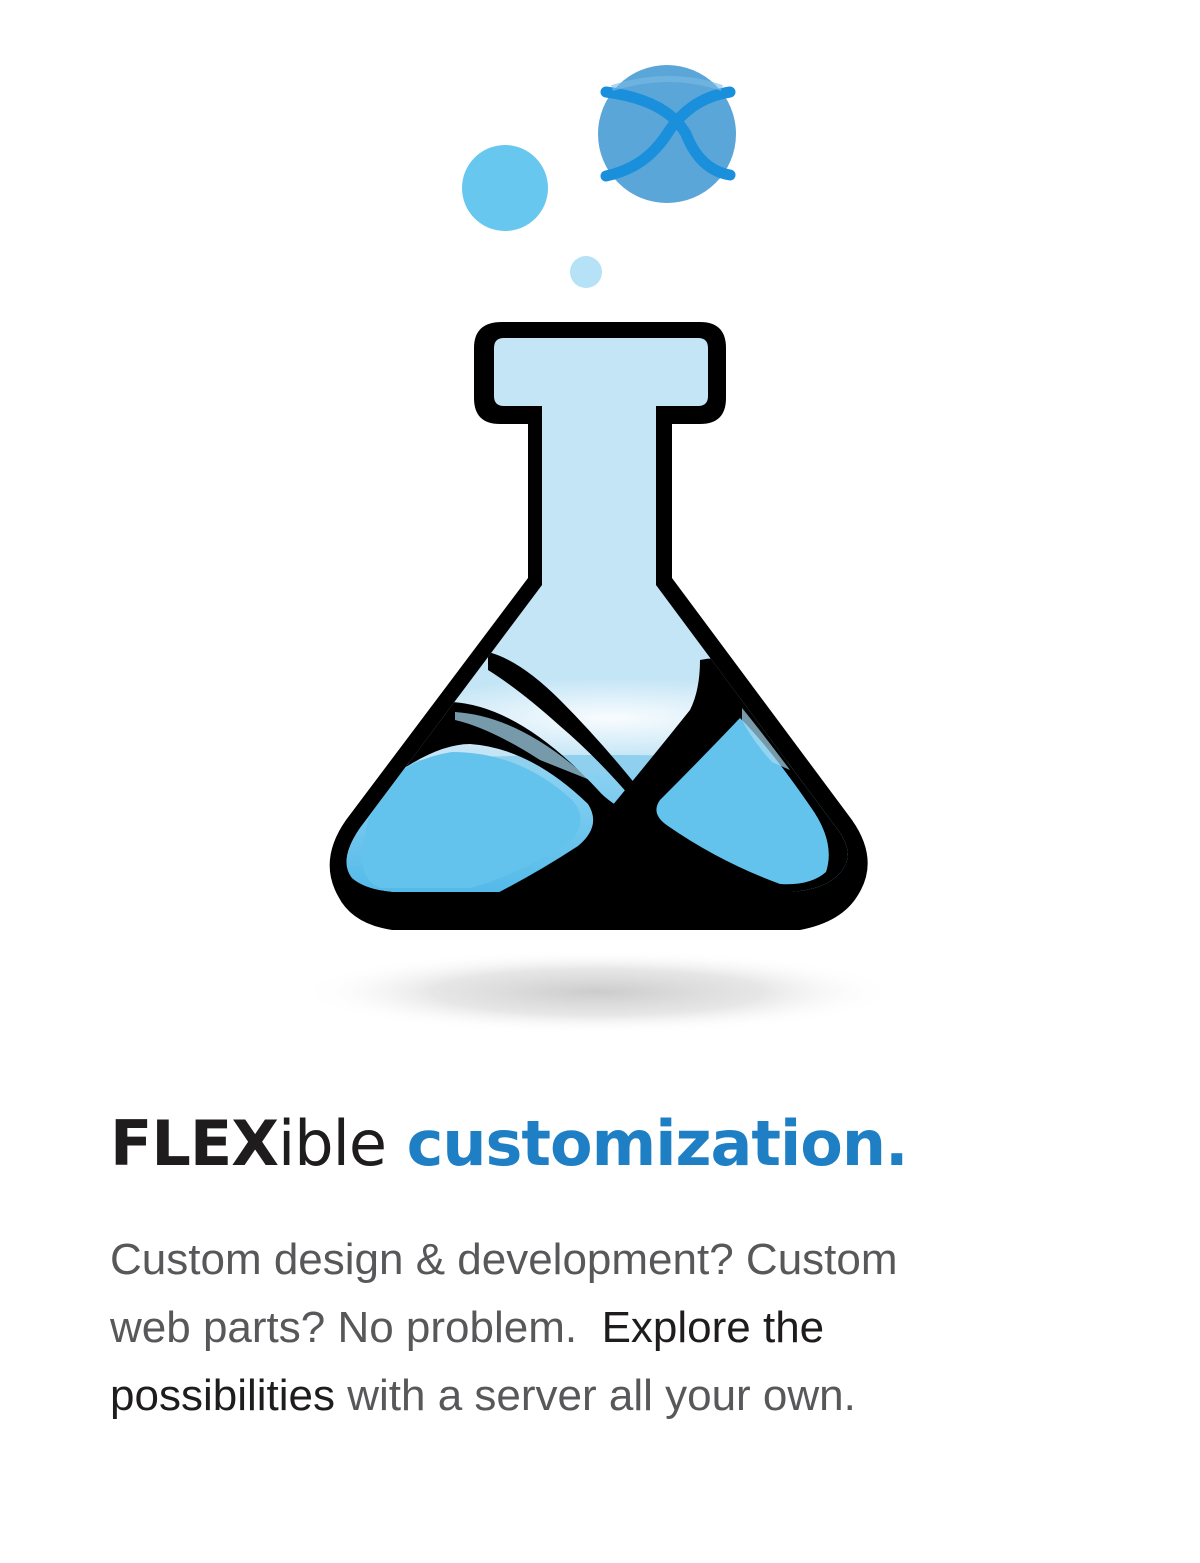 The height and width of the screenshot is (1563, 1200). I want to click on x-logo-icon, so click(667, 134).